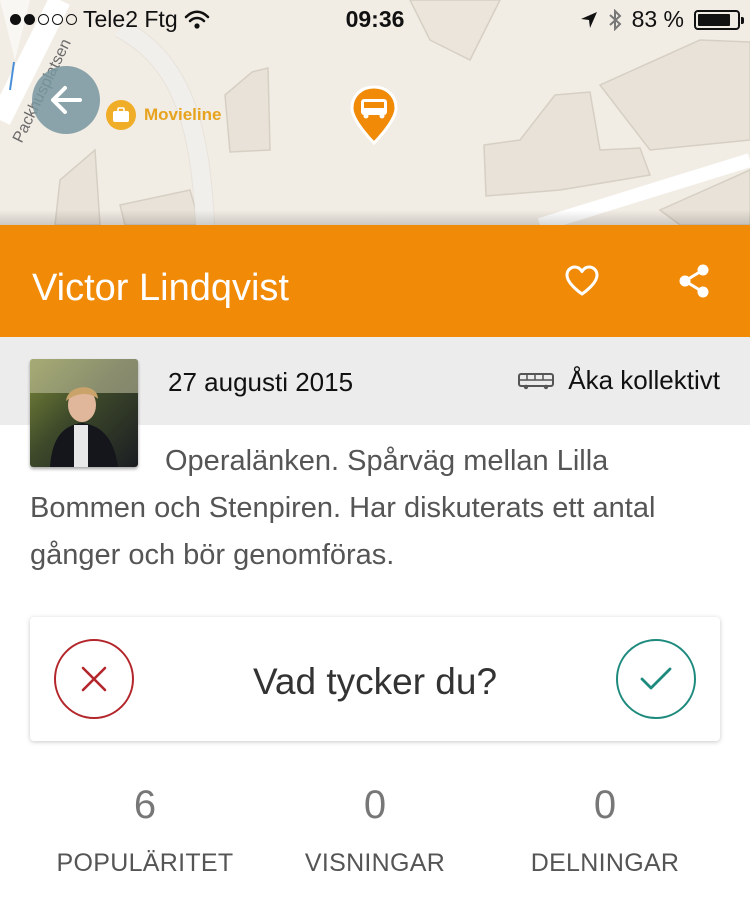  What do you see at coordinates (605, 831) in the screenshot?
I see `stat-shares: 0 DELNINGAR` at bounding box center [605, 831].